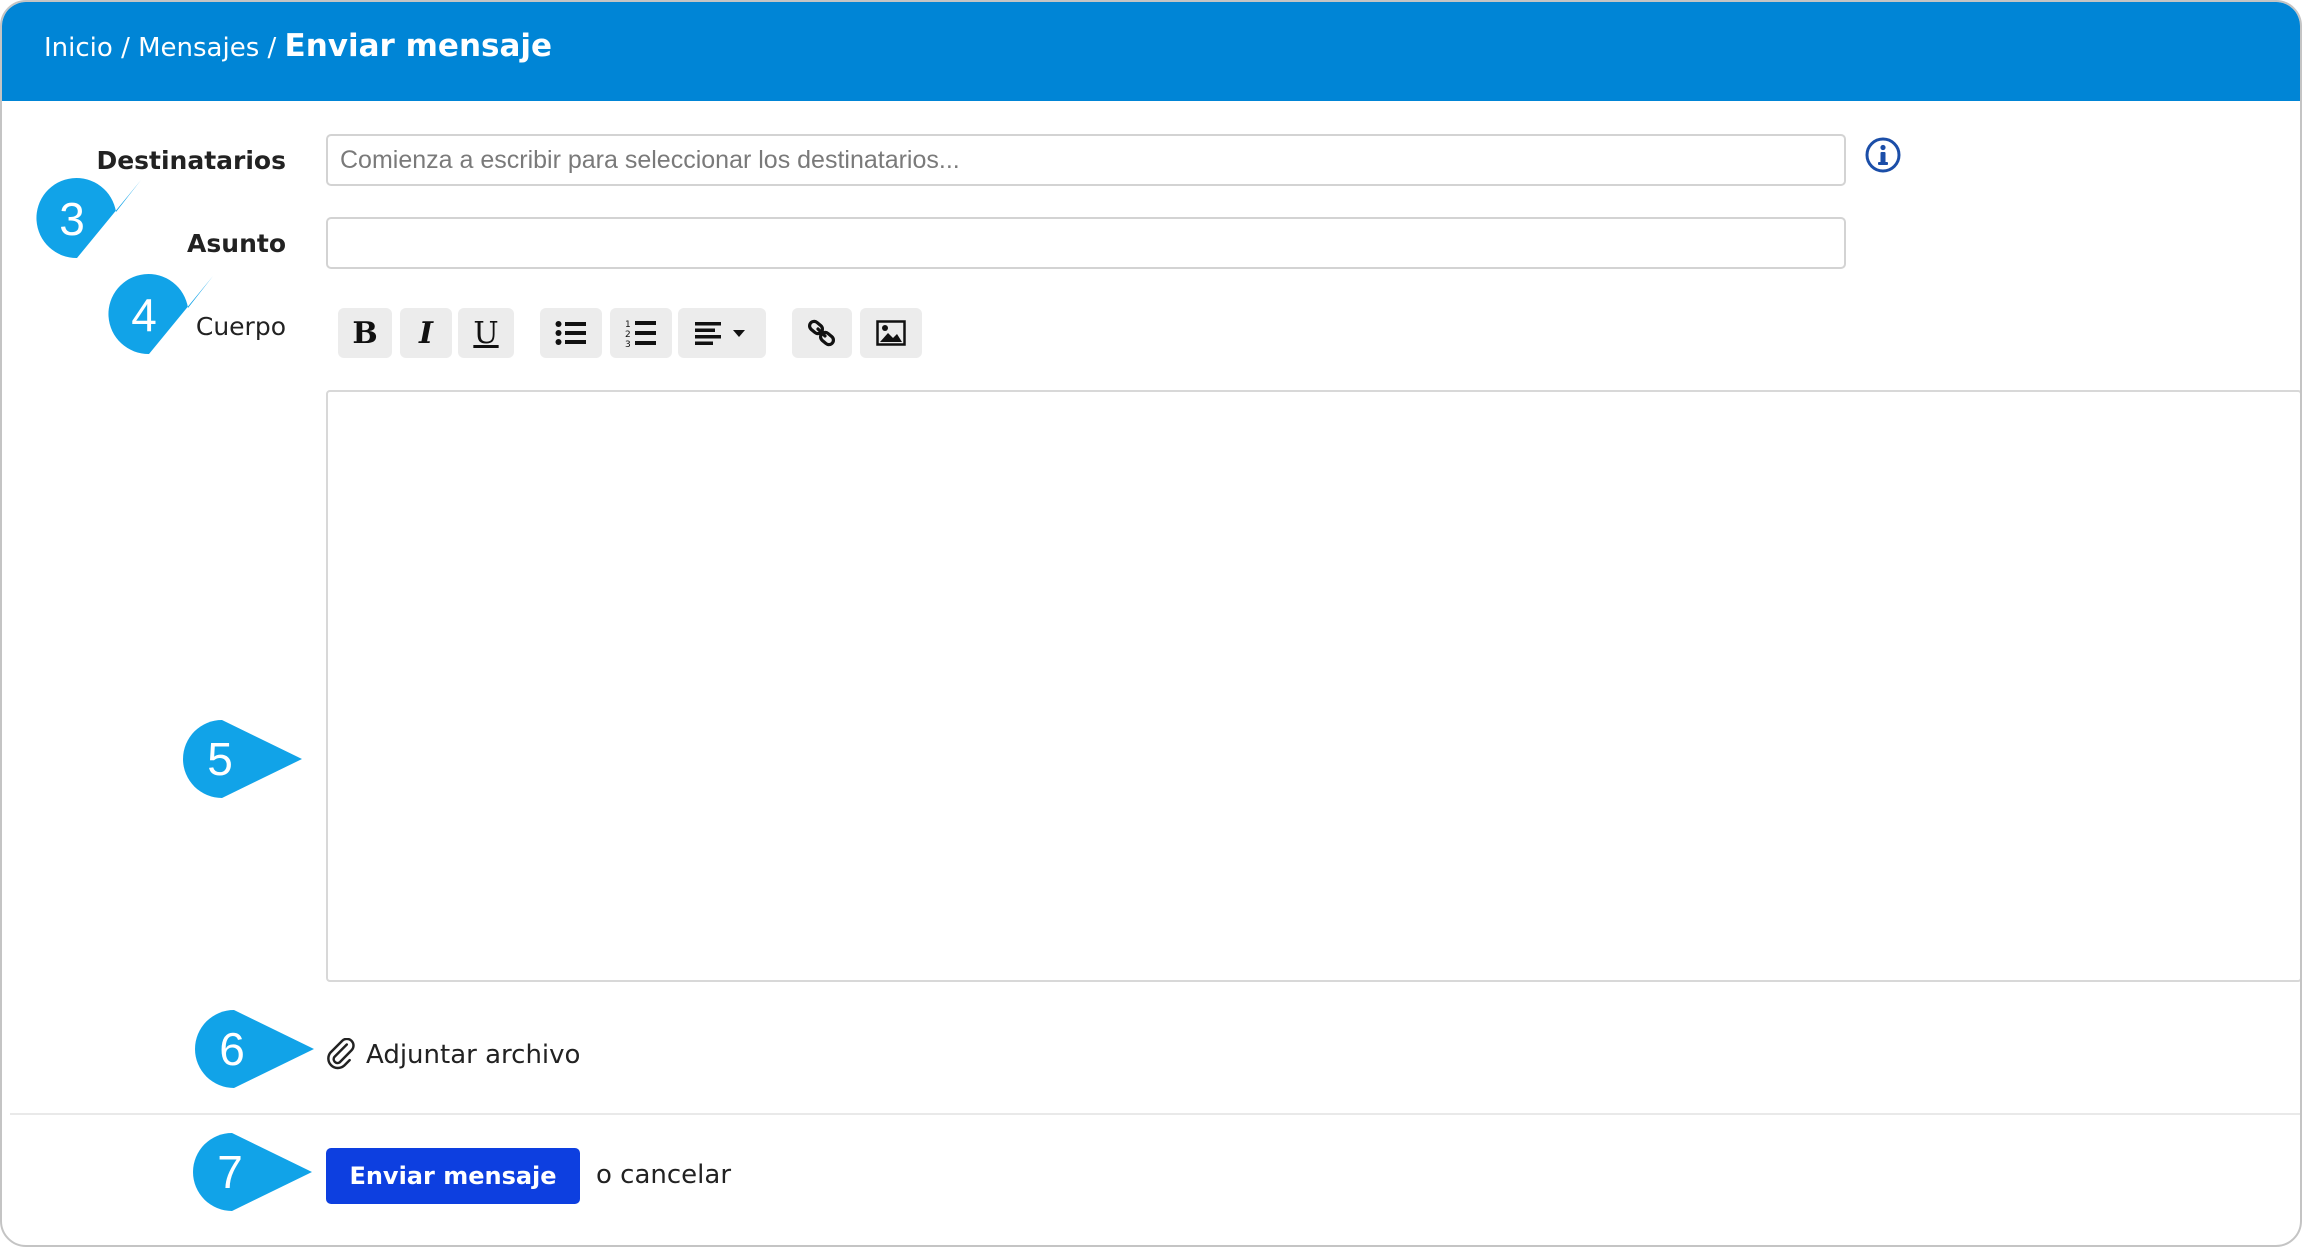 The height and width of the screenshot is (1247, 2302). What do you see at coordinates (78, 48) in the screenshot?
I see `breadcrumb-home-link: Inicio` at bounding box center [78, 48].